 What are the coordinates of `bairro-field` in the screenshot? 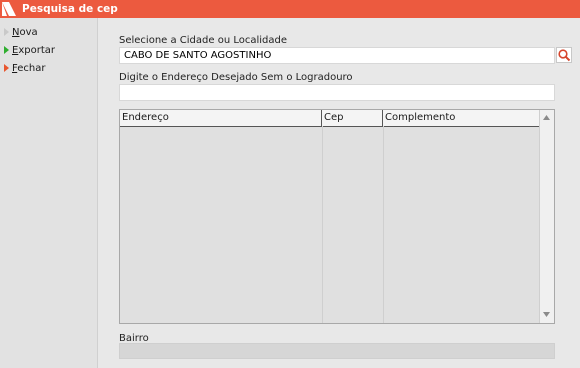 It's located at (337, 351).